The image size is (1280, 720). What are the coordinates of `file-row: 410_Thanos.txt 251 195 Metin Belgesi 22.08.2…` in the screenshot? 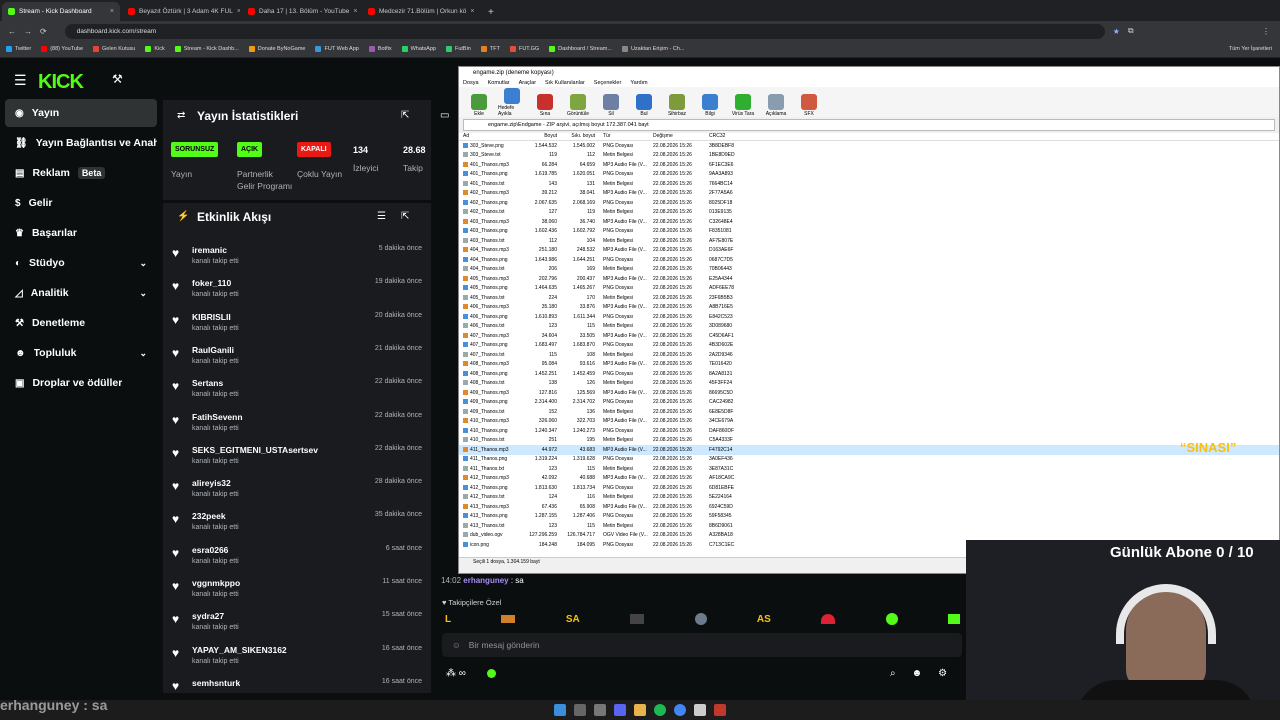 It's located at (869, 441).